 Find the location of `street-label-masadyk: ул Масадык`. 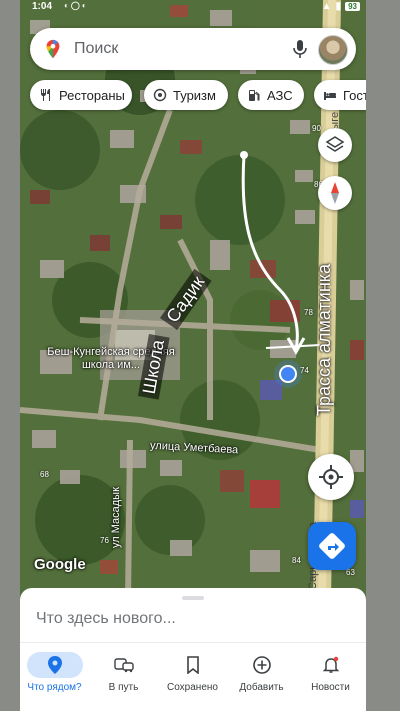

street-label-masadyk: ул Масадык is located at coordinates (116, 517).